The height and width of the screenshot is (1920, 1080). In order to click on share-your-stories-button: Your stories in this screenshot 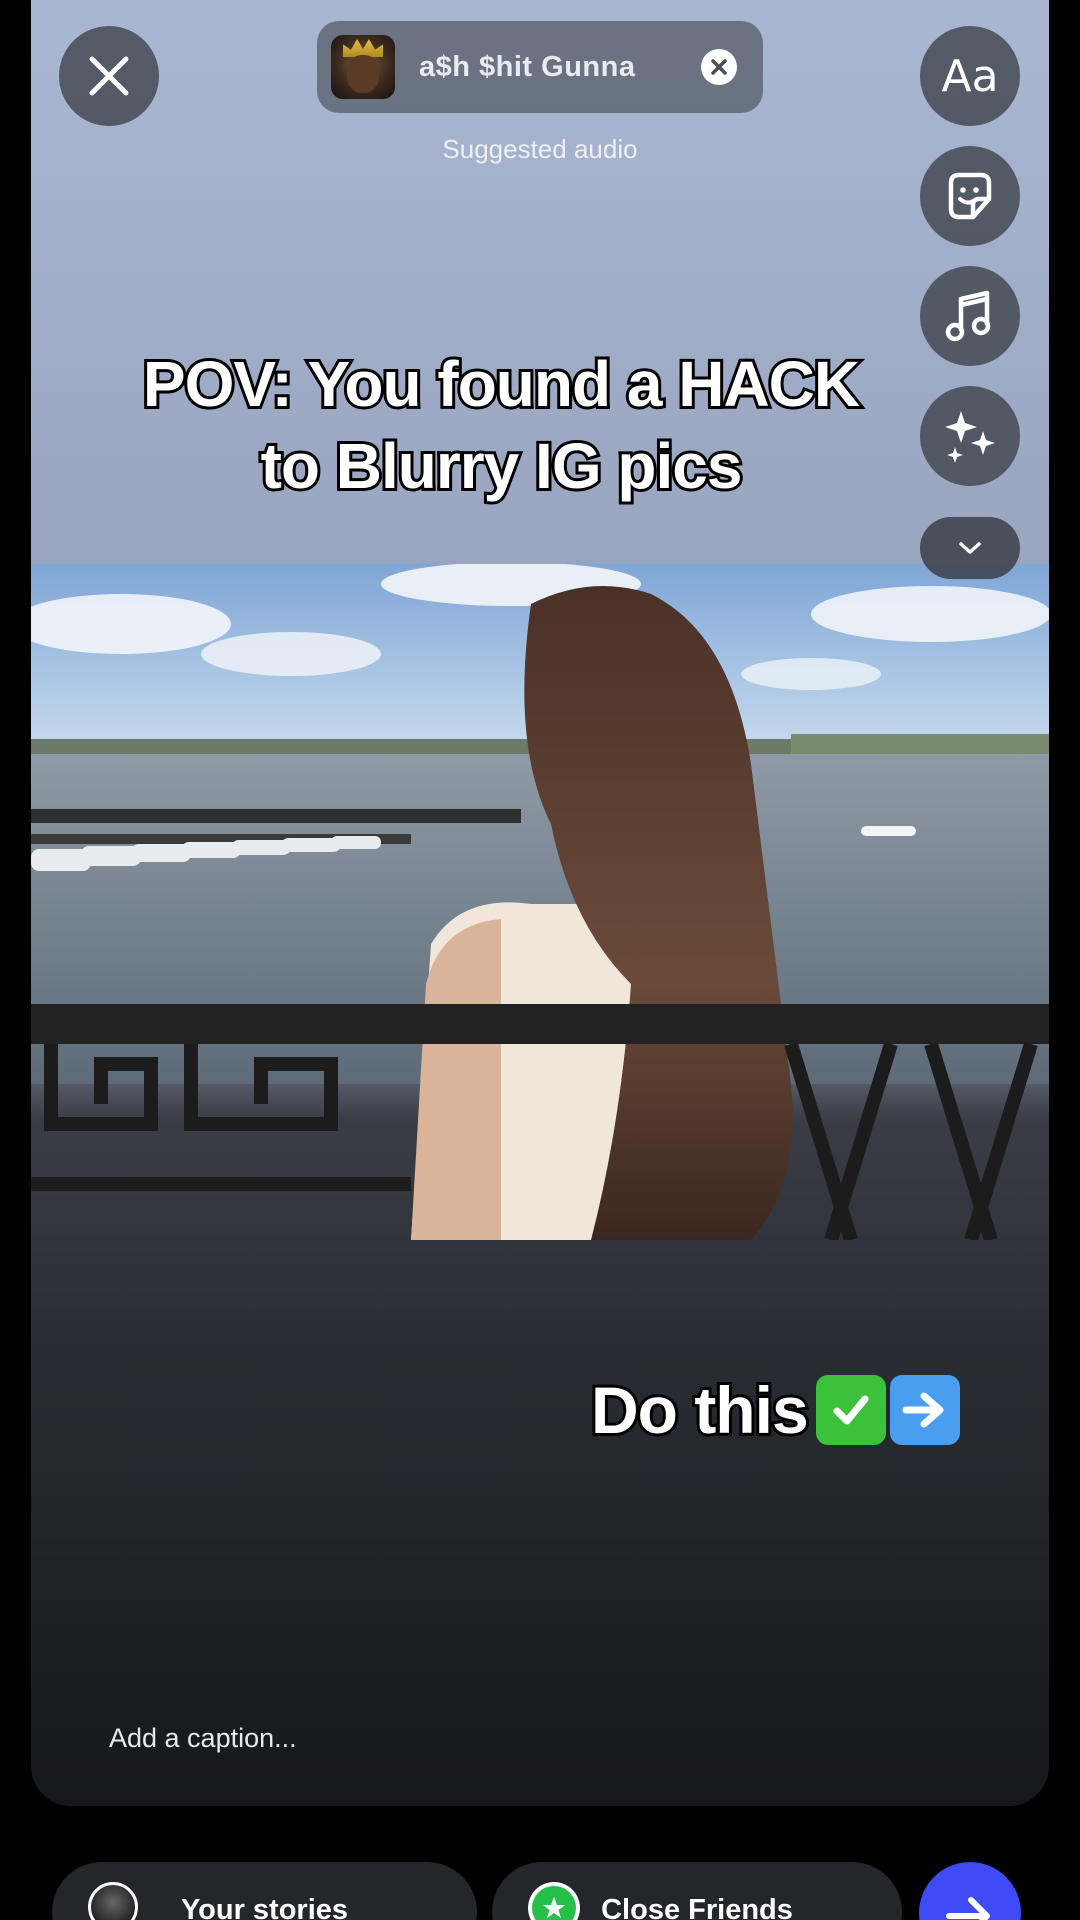, I will do `click(264, 1891)`.